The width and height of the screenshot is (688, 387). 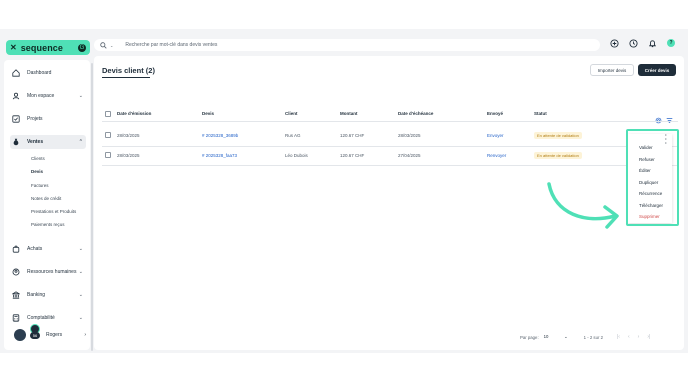 I want to click on sidebar-item-ventes: Ventes ⌃, so click(x=48, y=142).